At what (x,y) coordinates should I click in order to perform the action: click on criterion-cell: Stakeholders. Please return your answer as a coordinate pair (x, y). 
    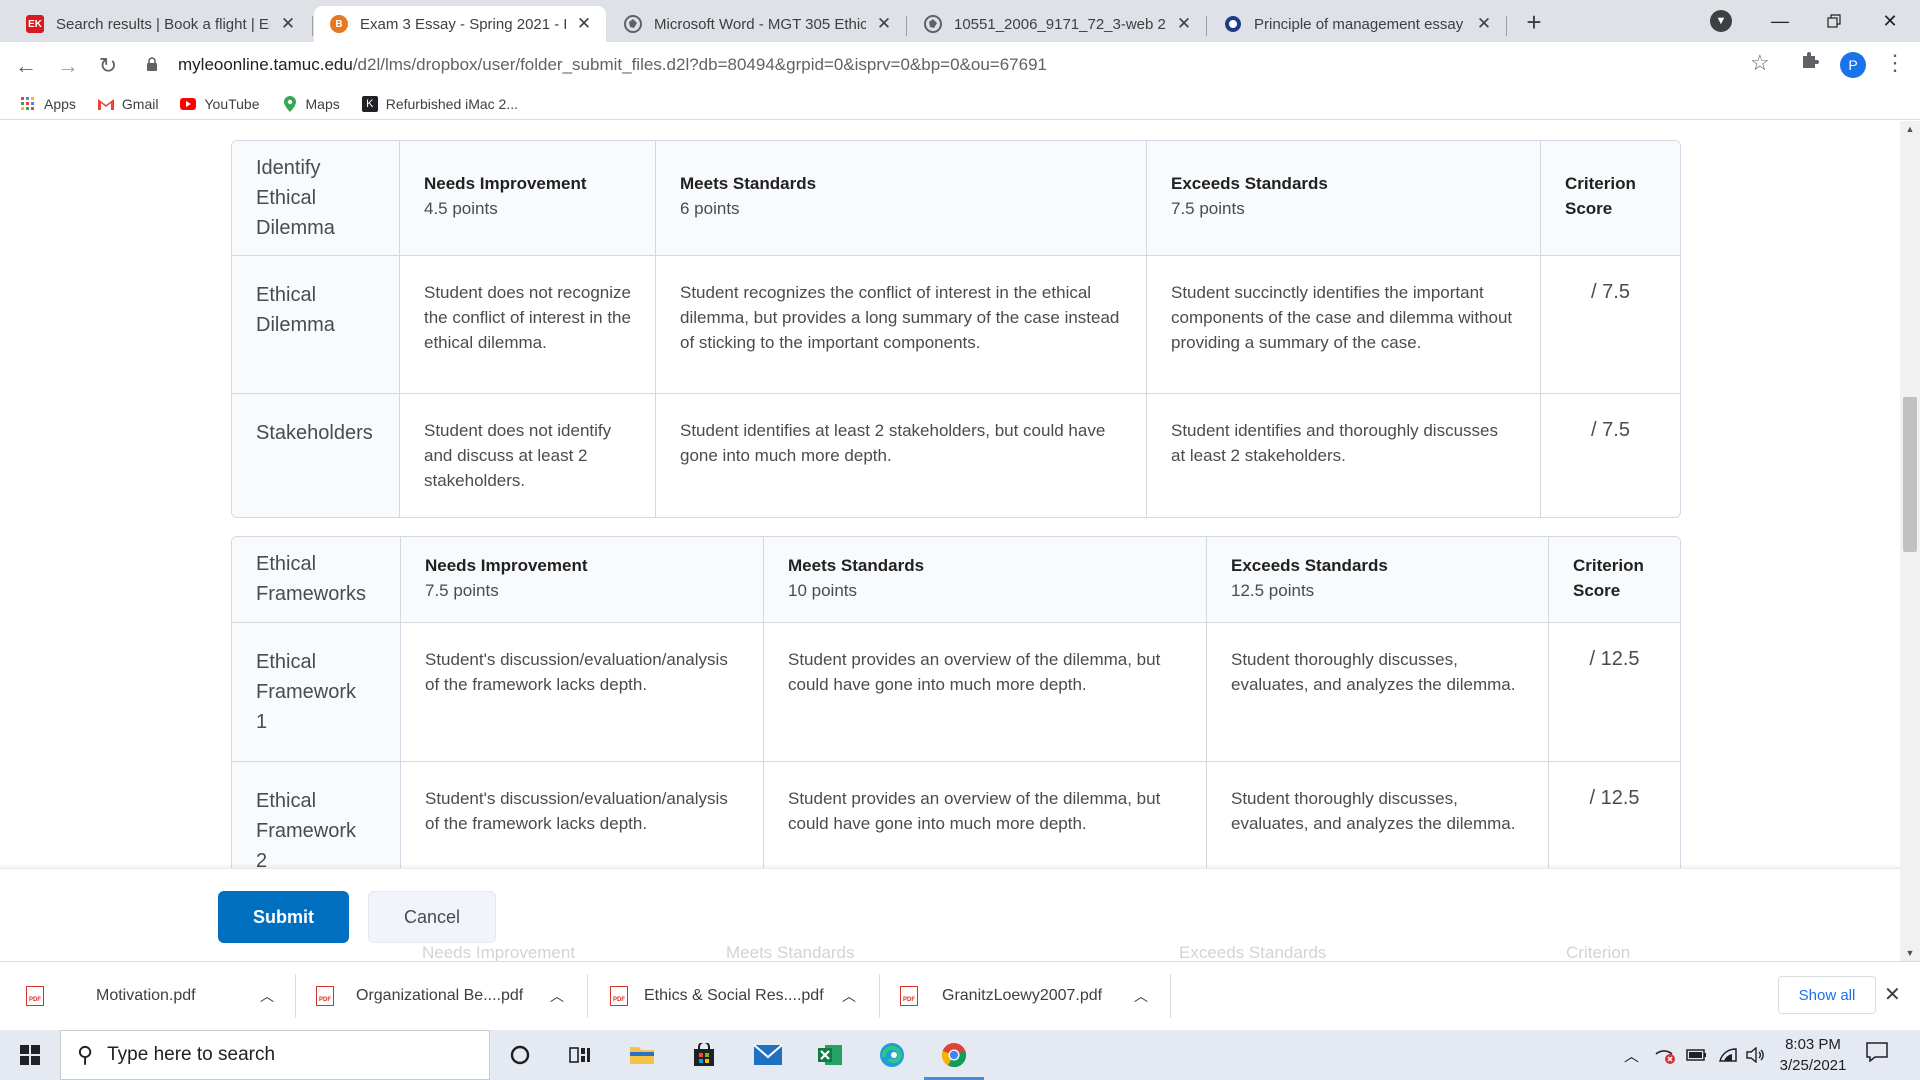
    Looking at the image, I should click on (316, 455).